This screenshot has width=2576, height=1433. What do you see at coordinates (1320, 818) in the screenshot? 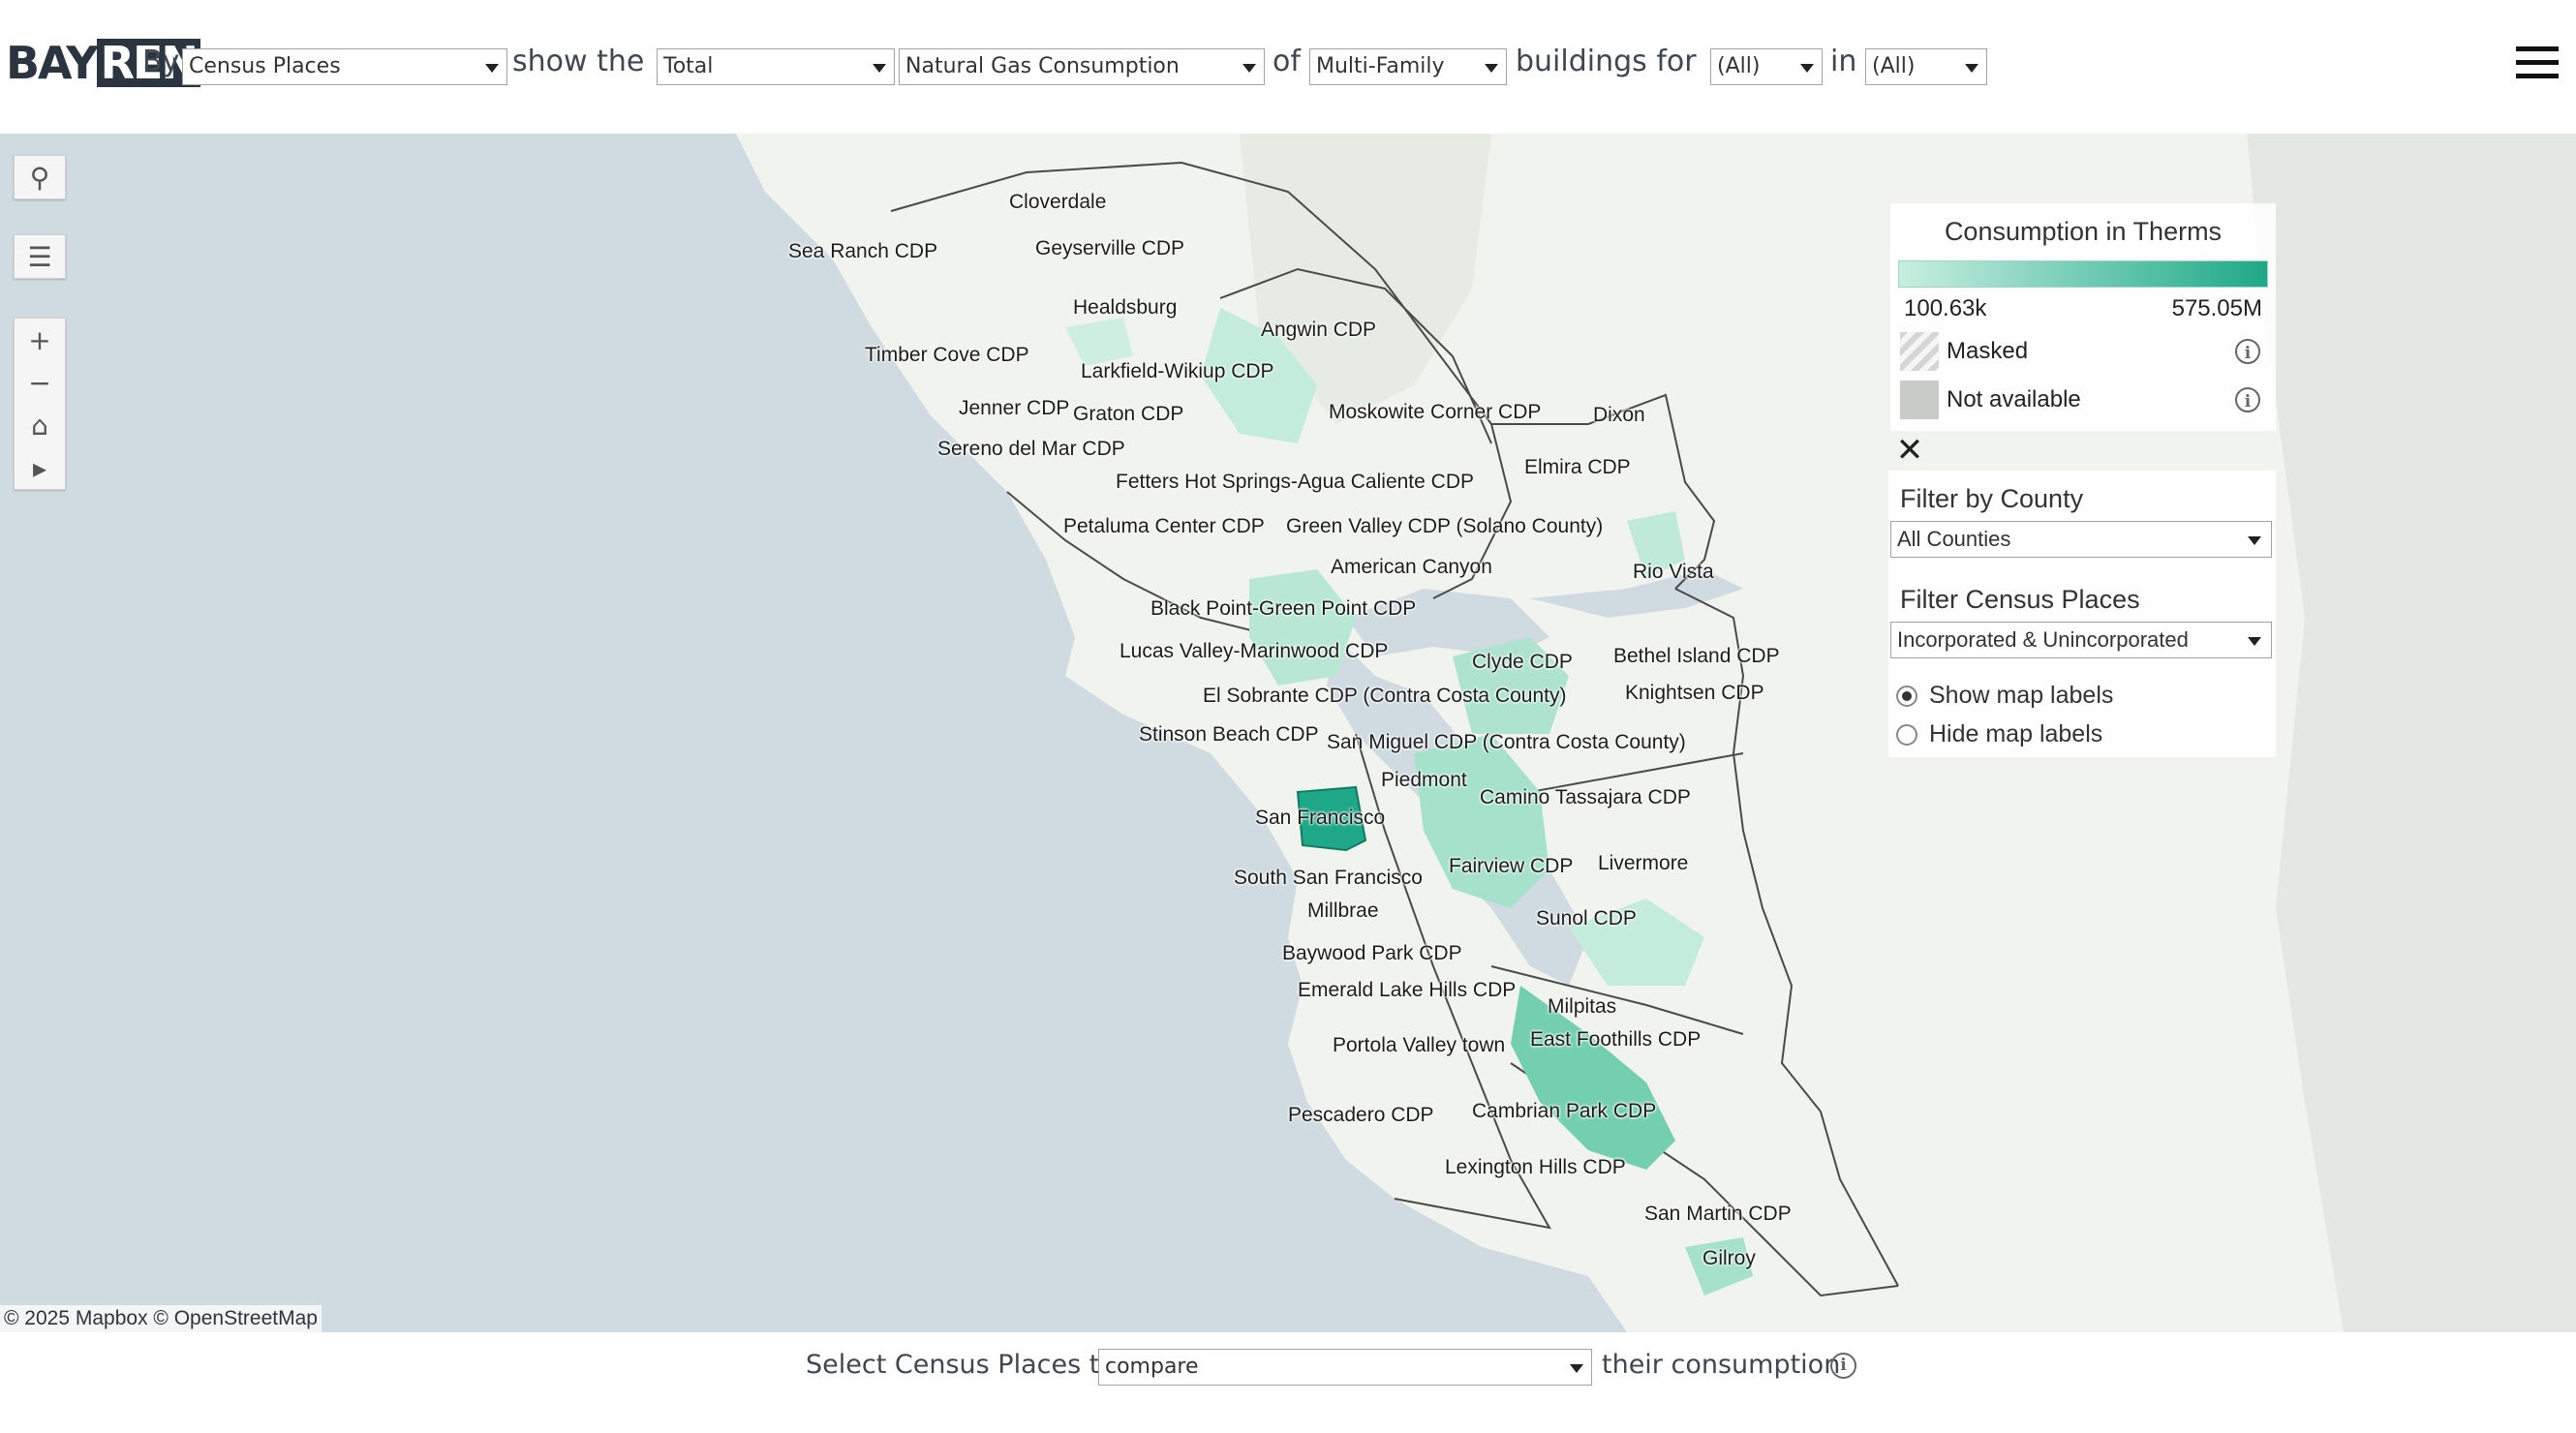
I see `map-label: San Francisco` at bounding box center [1320, 818].